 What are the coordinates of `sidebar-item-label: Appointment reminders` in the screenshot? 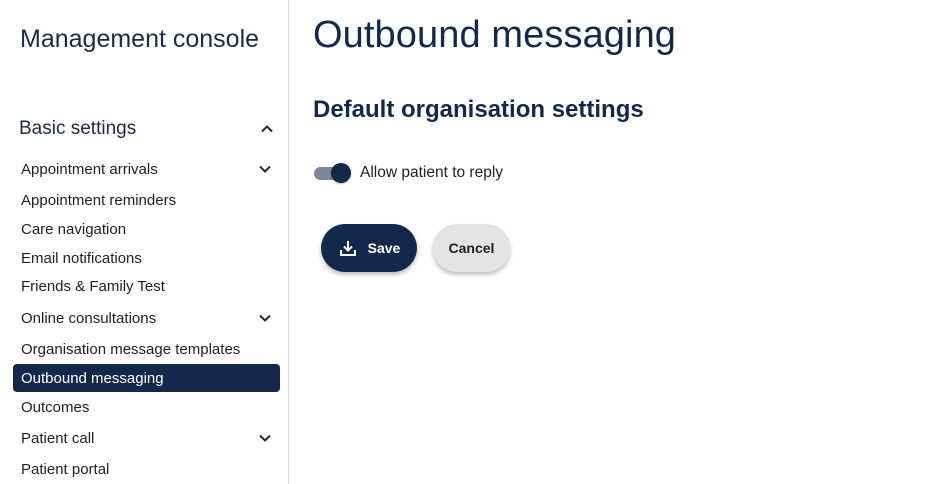 It's located at (99, 200).